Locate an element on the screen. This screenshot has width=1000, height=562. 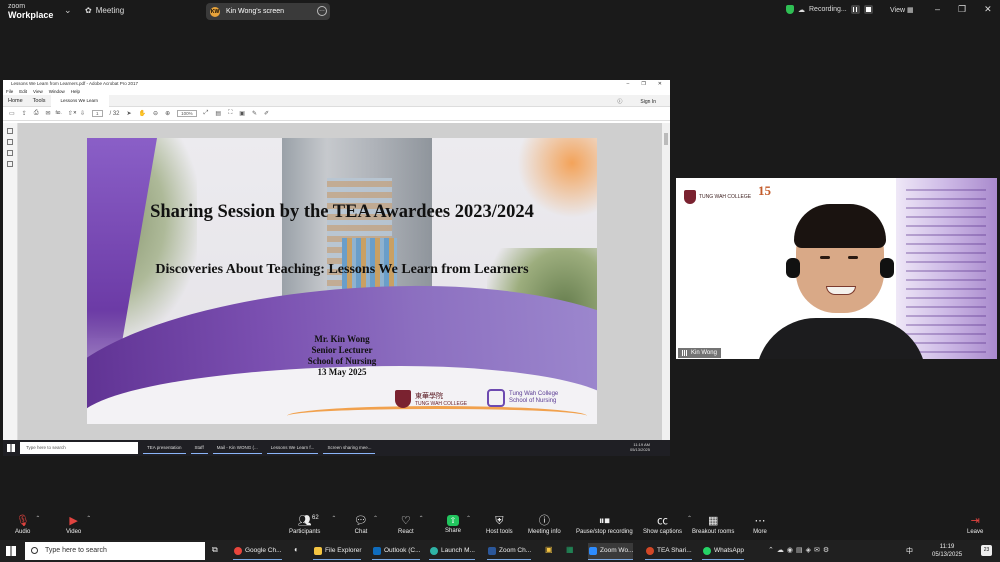
captions-button: ㏄ Show captions ⌃ is located at coordinates (667, 525).